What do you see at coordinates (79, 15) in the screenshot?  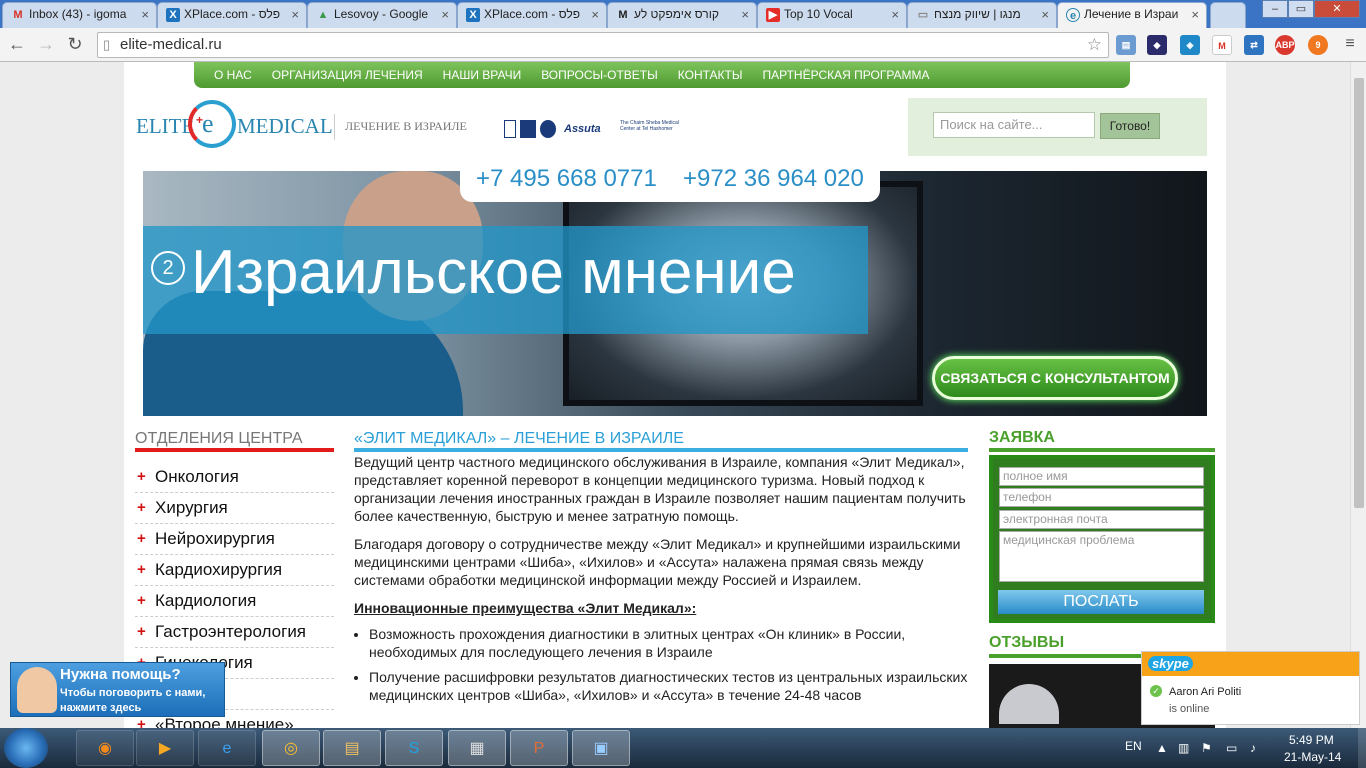 I see `tab-0: M Inbox (43) - igoma ×` at bounding box center [79, 15].